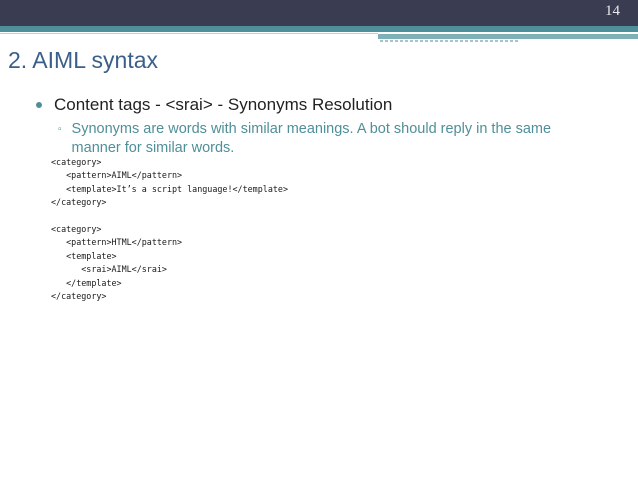  I want to click on code-line: <pattern>AIML</pattern>, so click(117, 175).